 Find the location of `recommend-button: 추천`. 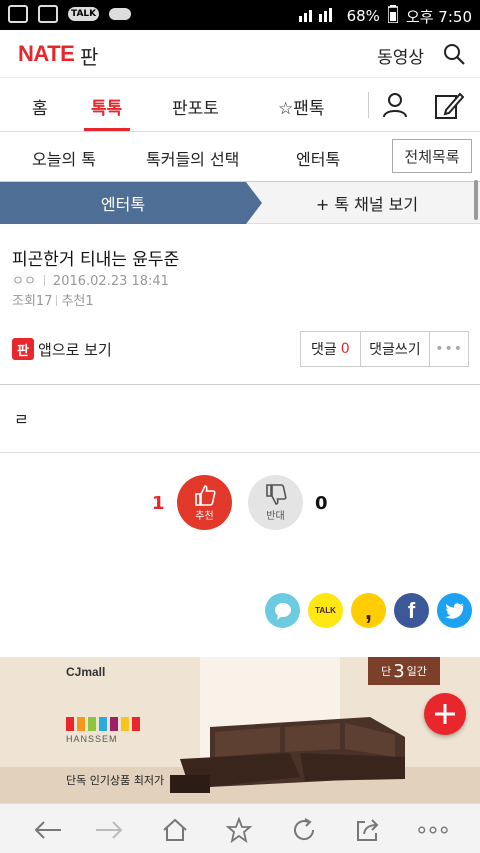

recommend-button: 추천 is located at coordinates (204, 502).